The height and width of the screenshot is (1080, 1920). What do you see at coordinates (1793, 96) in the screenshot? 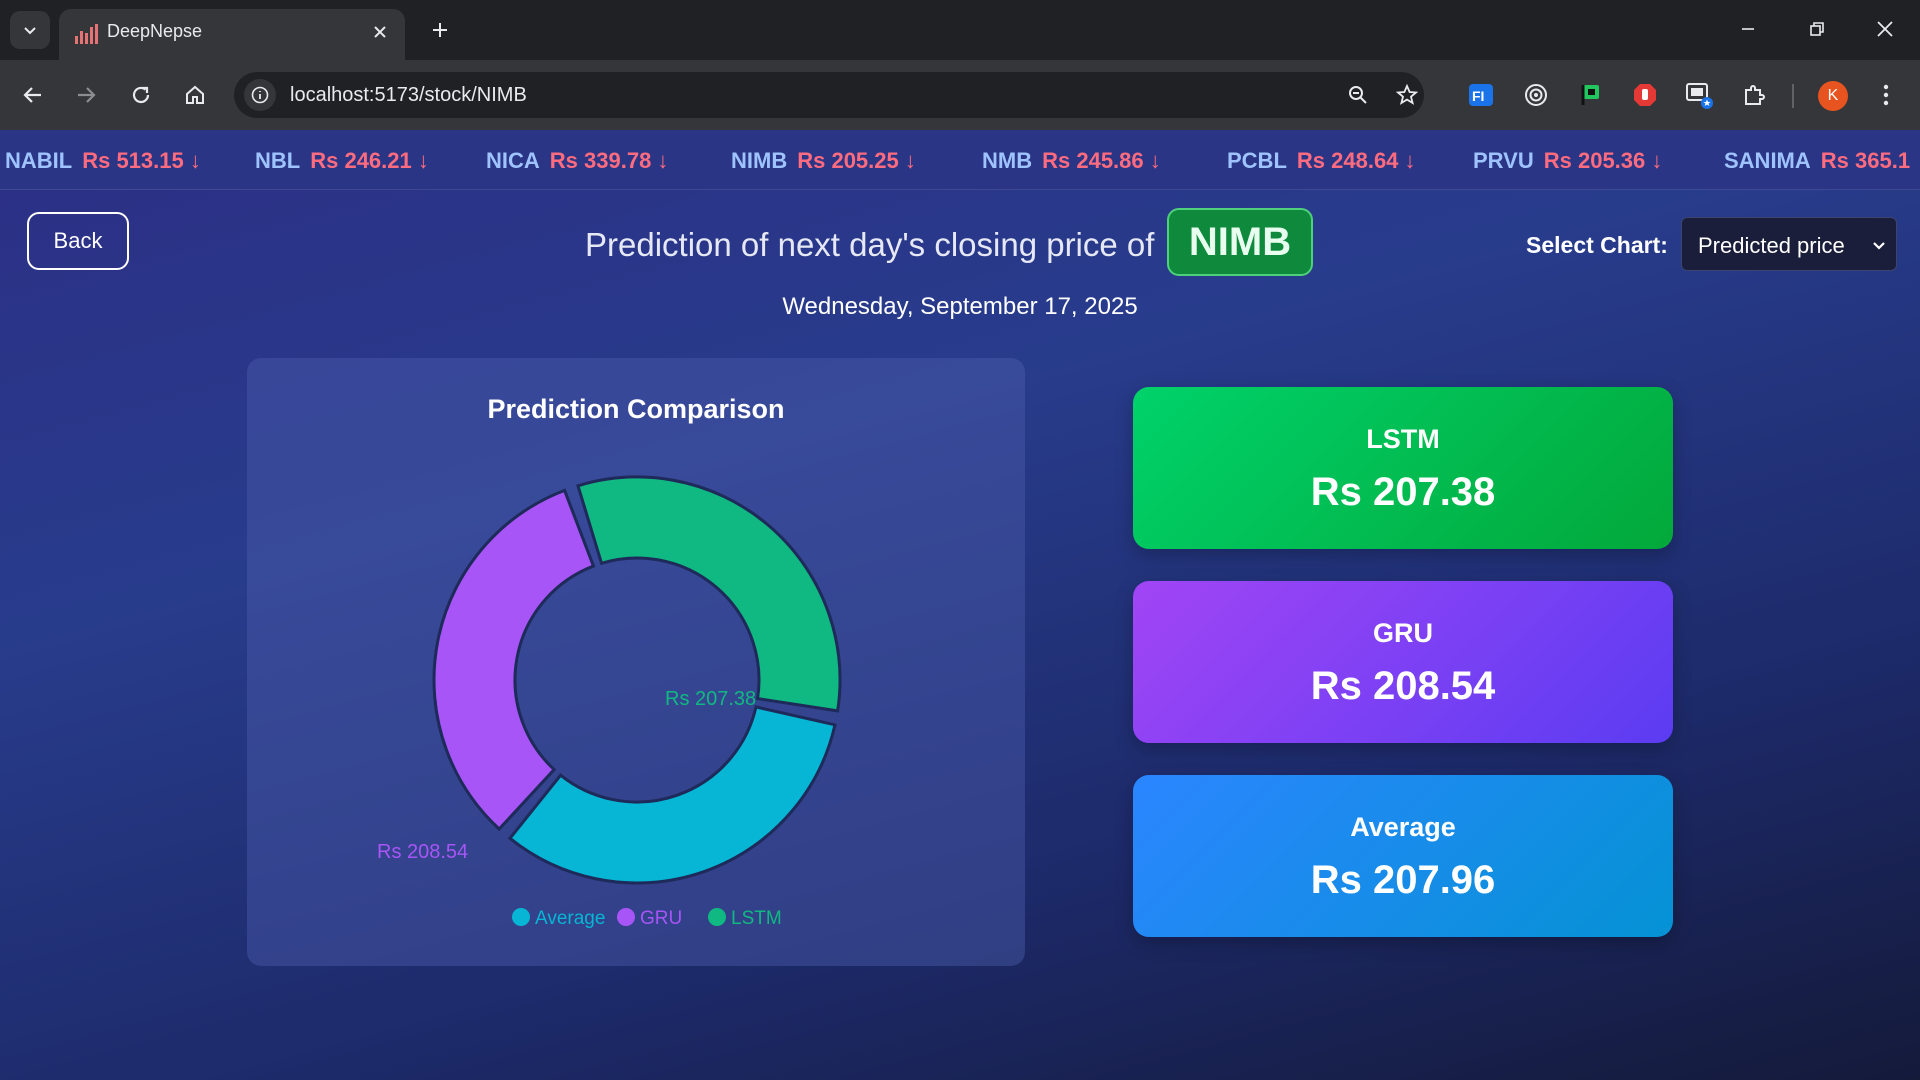
I see `toolbar-divider` at bounding box center [1793, 96].